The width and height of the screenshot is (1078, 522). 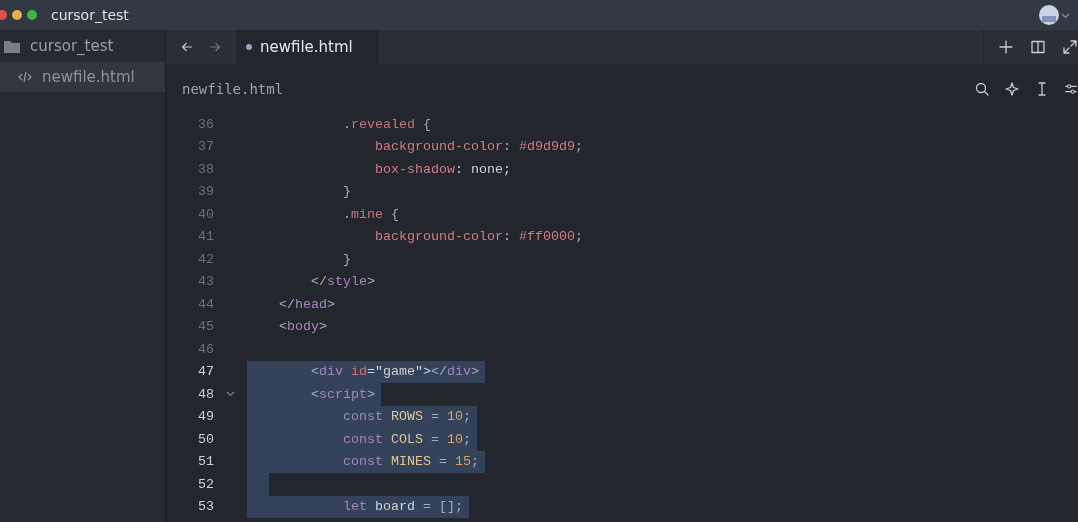 I want to click on forward-button, so click(x=215, y=47).